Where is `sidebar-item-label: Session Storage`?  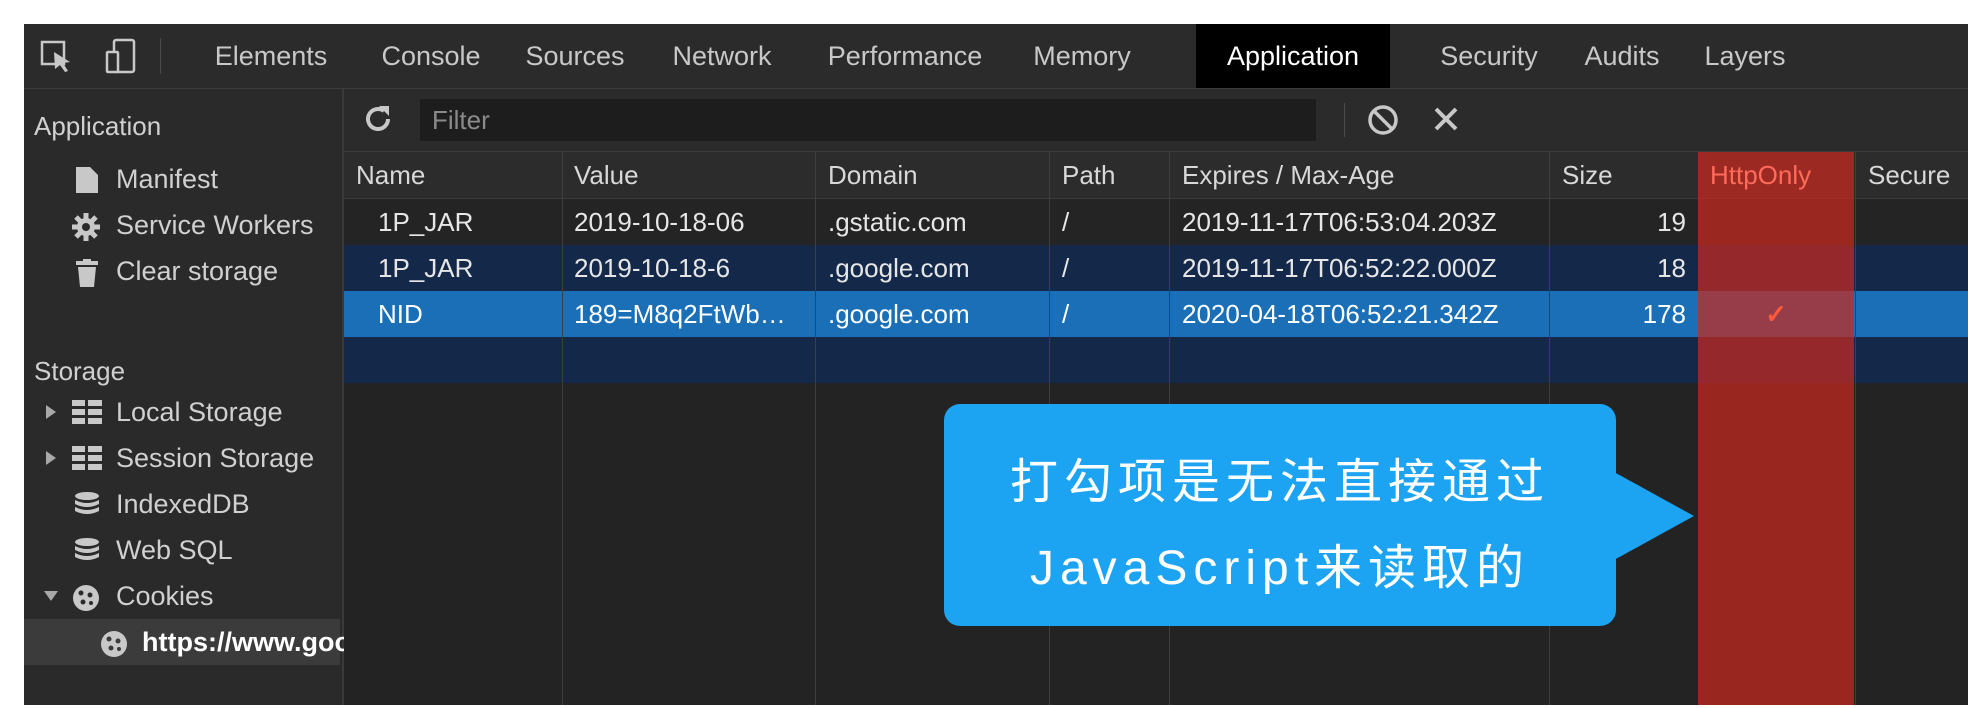
sidebar-item-label: Session Storage is located at coordinates (215, 458).